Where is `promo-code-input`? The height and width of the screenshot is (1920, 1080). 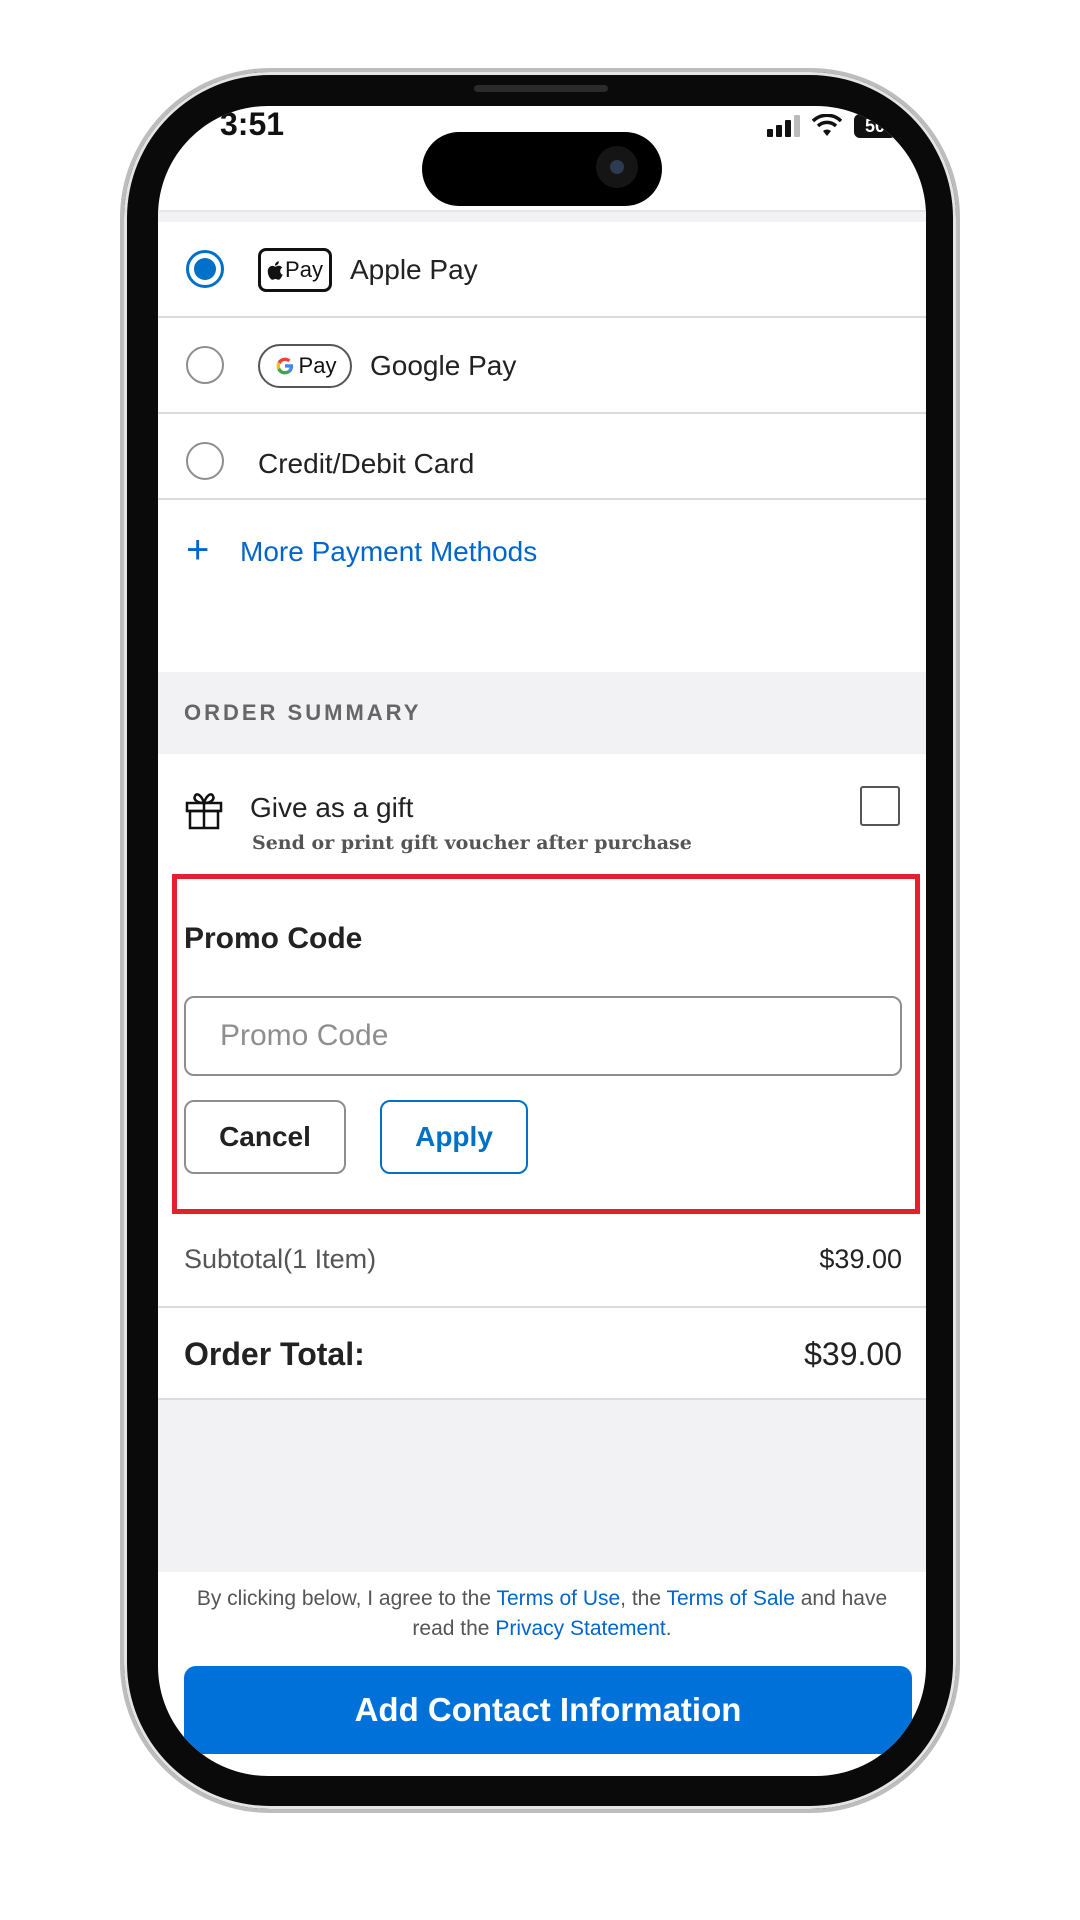
promo-code-input is located at coordinates (543, 1036).